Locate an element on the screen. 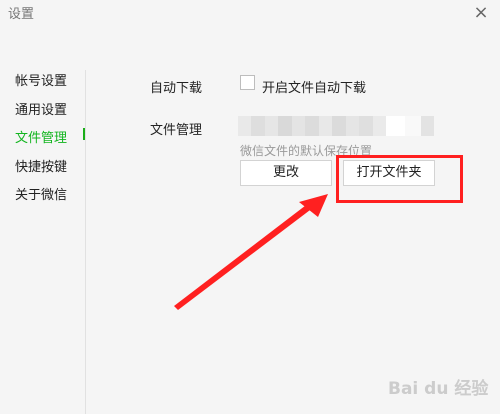  watermark: Bai du 经验 is located at coordinates (438, 389).